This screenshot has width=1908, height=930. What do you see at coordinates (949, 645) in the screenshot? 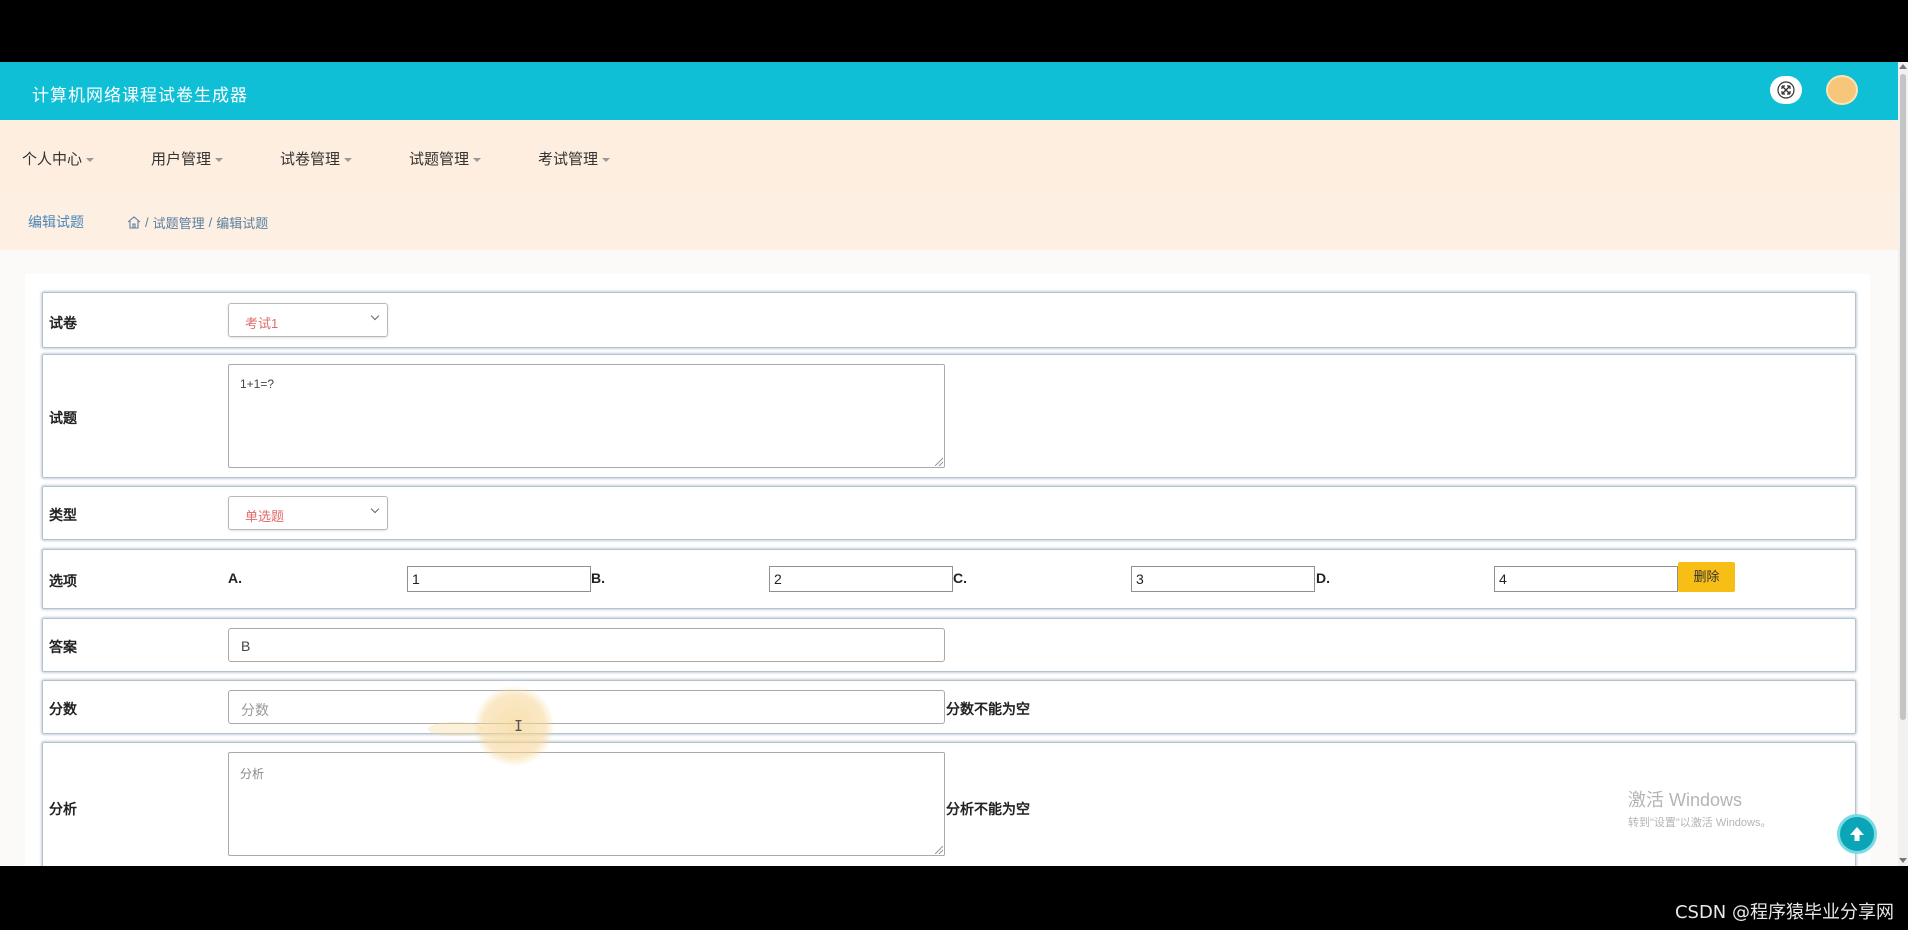
I see `form-row-answer: 答案 B` at bounding box center [949, 645].